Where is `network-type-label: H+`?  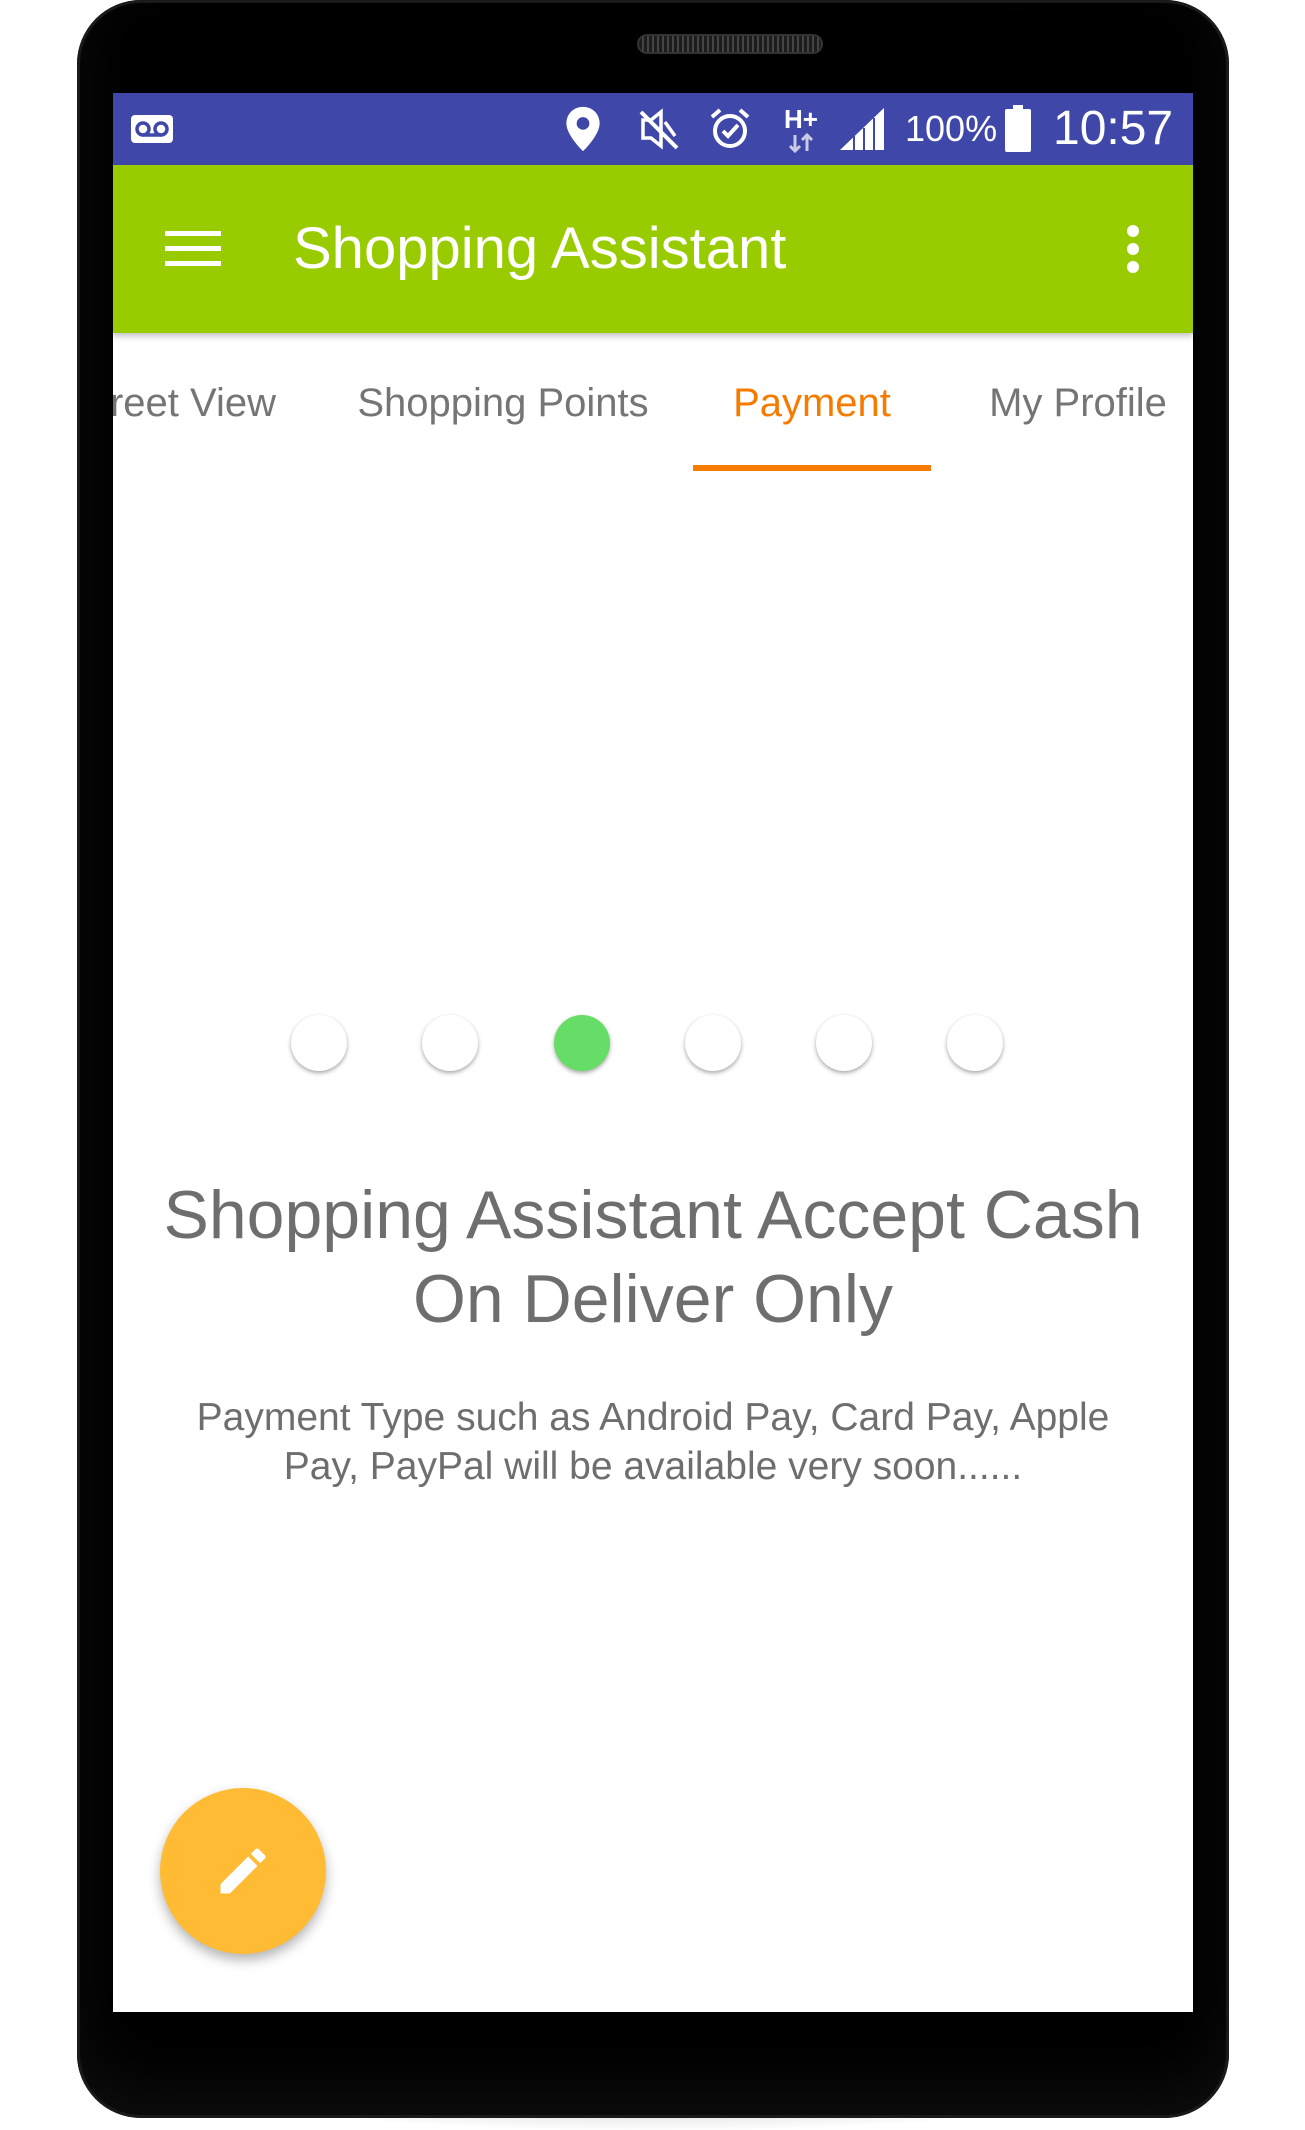 network-type-label: H+ is located at coordinates (801, 119).